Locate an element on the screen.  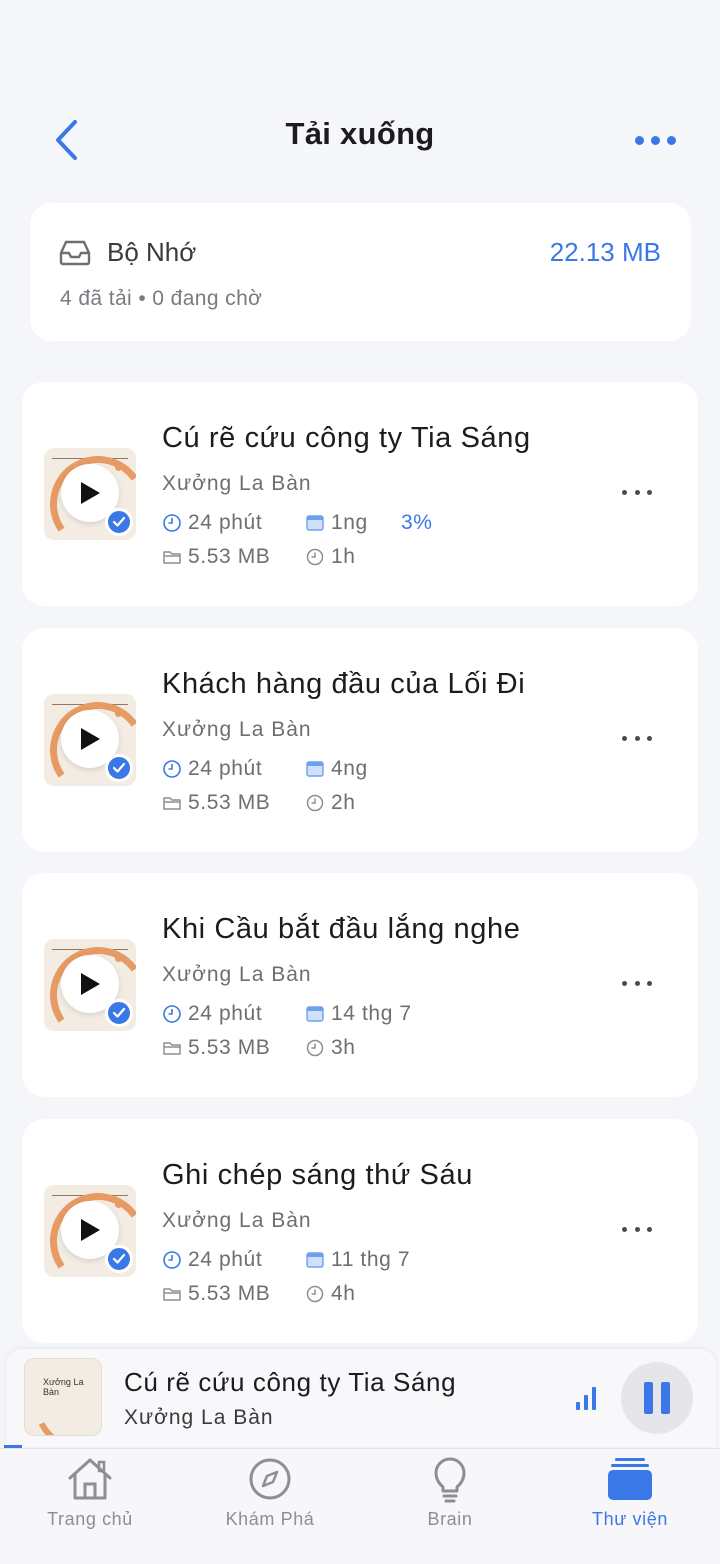
now-playing-show: Xưởng La Bàn is located at coordinates (199, 1417).